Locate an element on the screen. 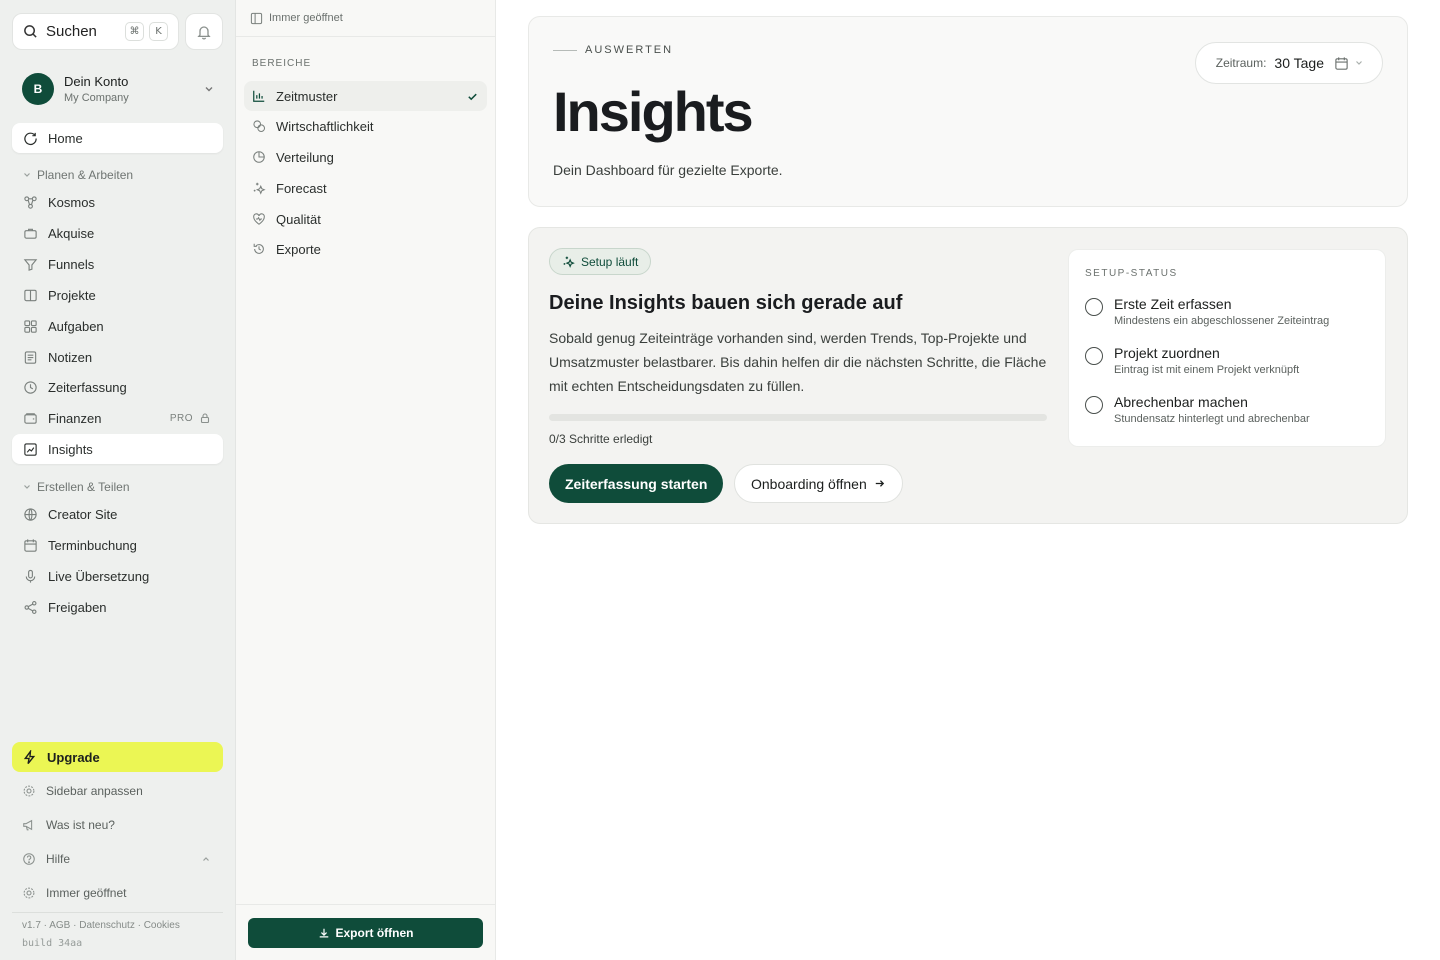 The image size is (1440, 960). sidebar-item-akquise: Akquise is located at coordinates (117, 233).